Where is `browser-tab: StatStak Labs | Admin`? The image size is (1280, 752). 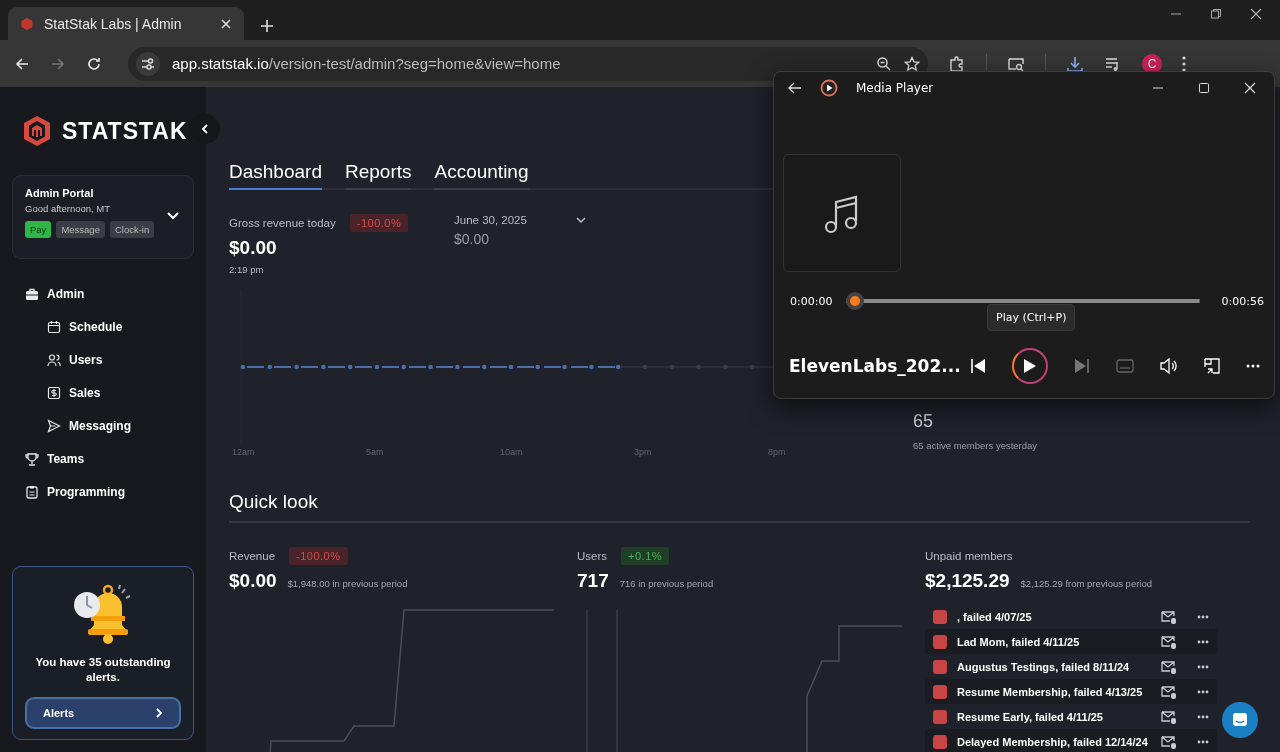
browser-tab: StatStak Labs | Admin is located at coordinates (126, 23).